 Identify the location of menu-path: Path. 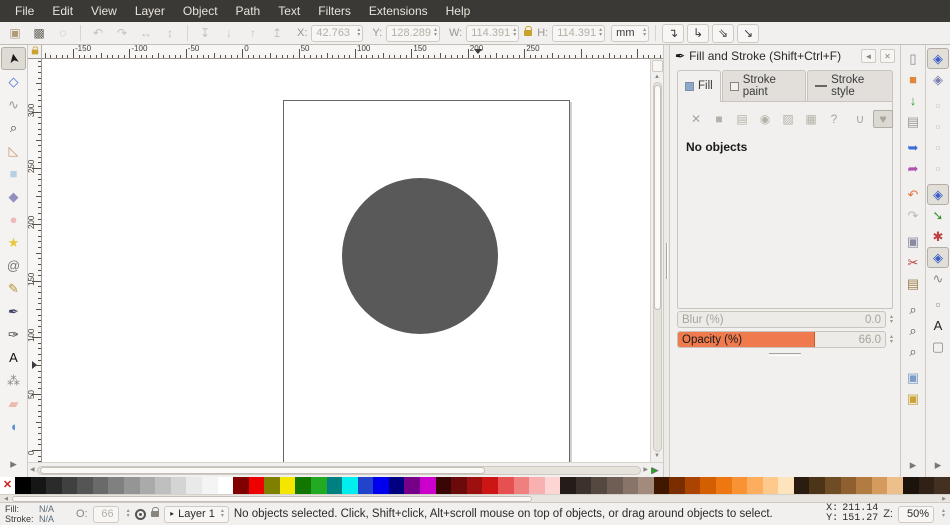
(248, 11).